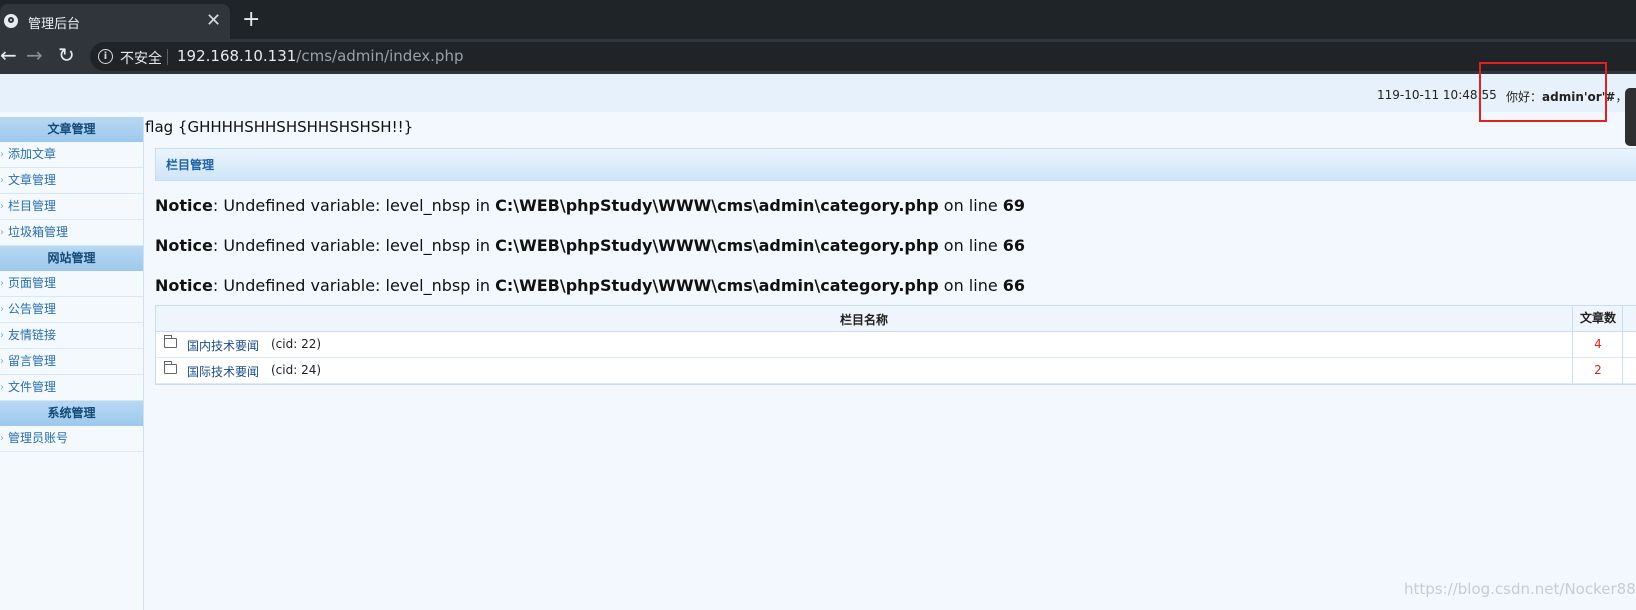  Describe the element at coordinates (71, 233) in the screenshot. I see `sidebar-item: 垃圾箱管理` at that location.